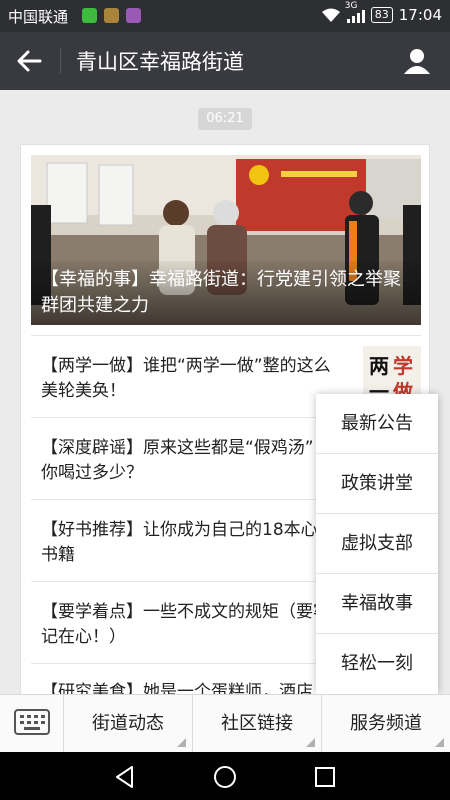  I want to click on submenu-item-relax-moment: 轻松一刻, so click(377, 664).